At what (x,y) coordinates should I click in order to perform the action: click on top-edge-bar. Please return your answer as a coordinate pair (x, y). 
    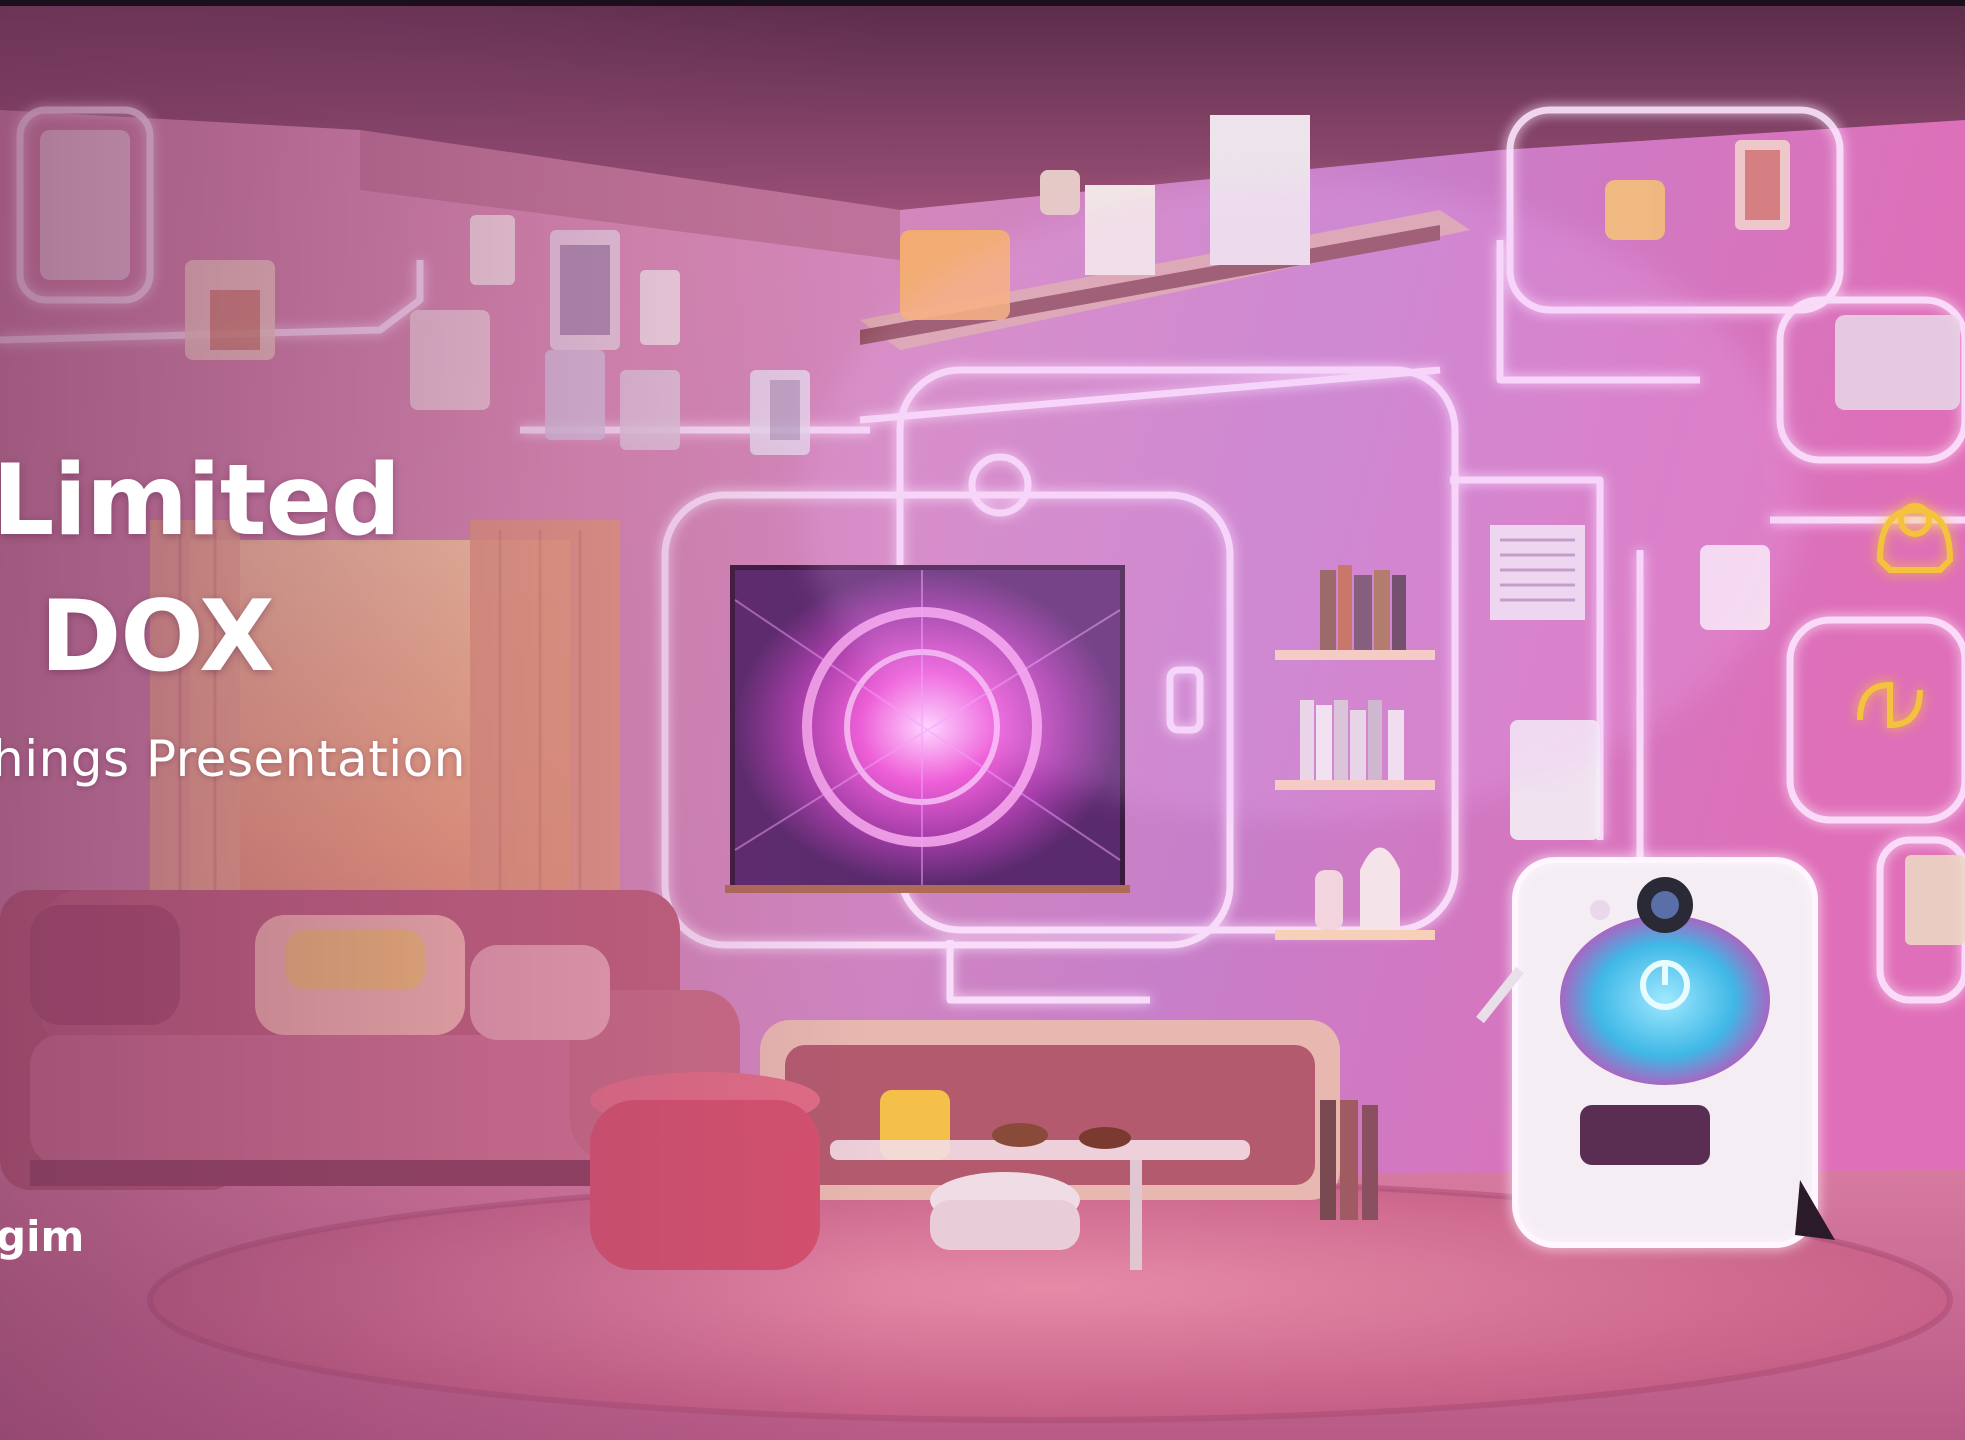
    Looking at the image, I should click on (982, 3).